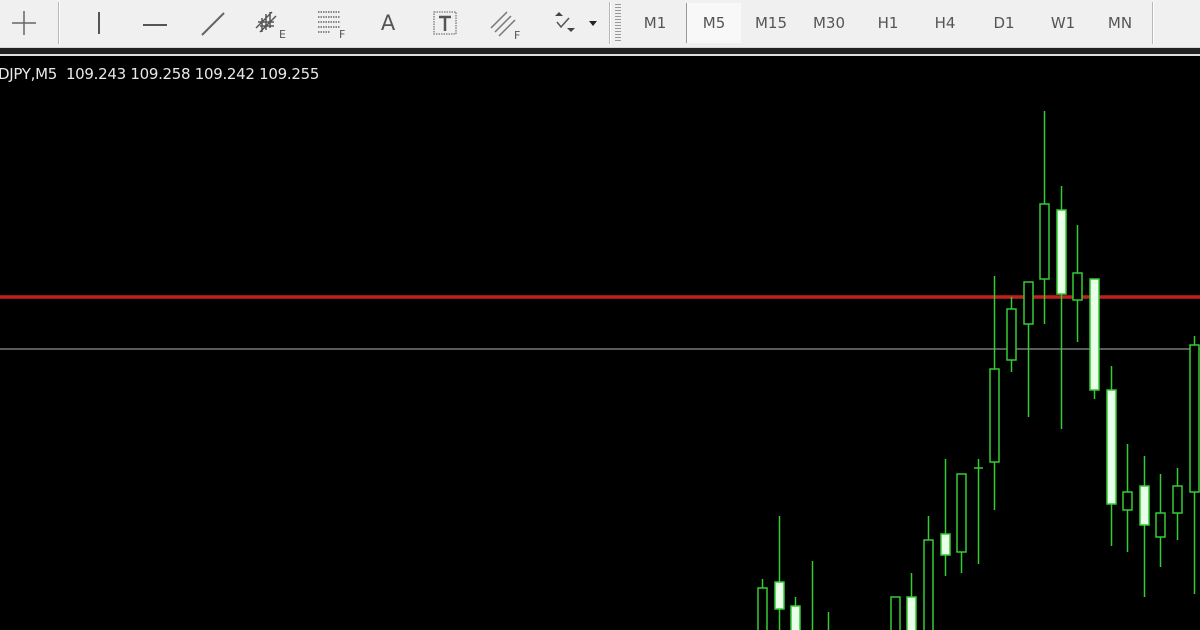  I want to click on fibonacci-fan-button: F, so click(506, 23).